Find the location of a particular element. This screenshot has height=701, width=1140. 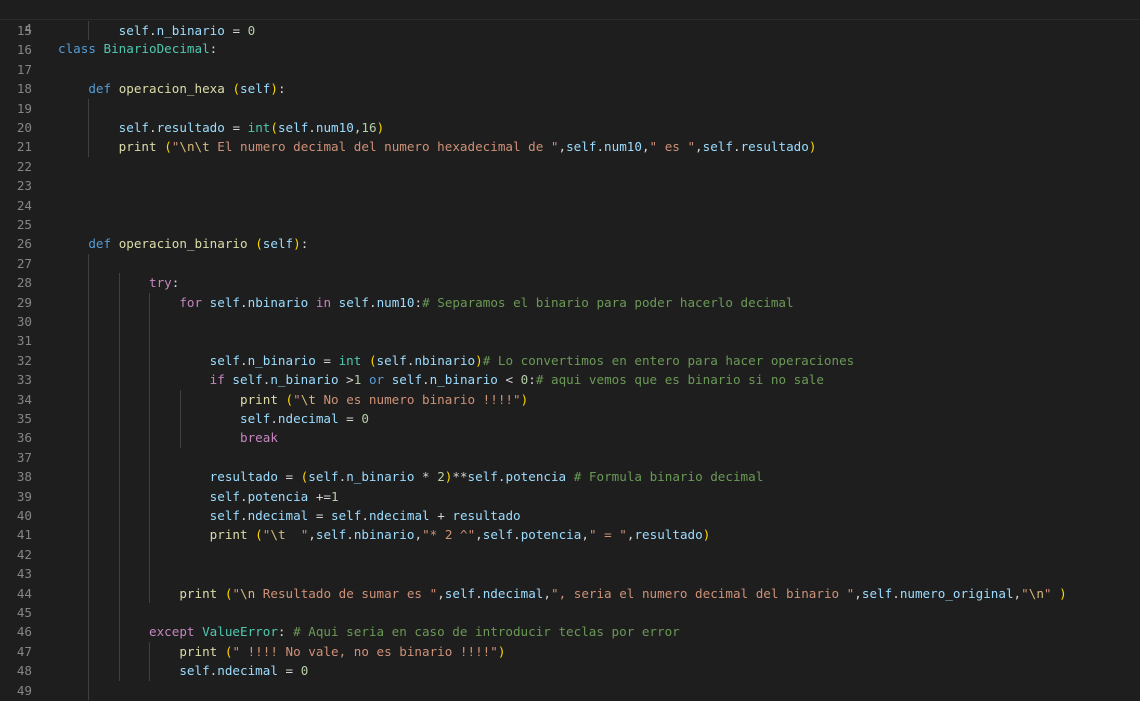

code-line: 45 is located at coordinates (570, 612).